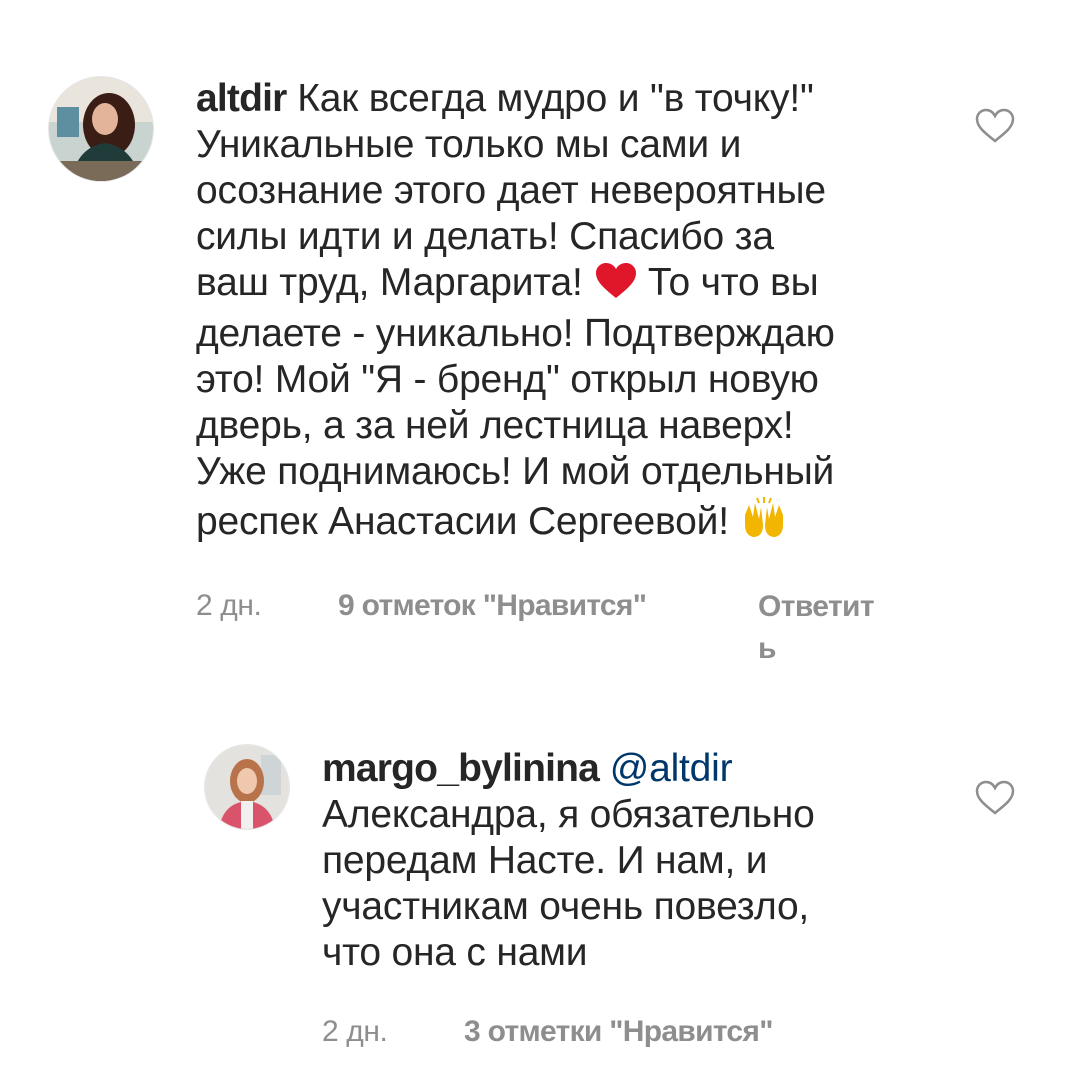  Describe the element at coordinates (823, 628) in the screenshot. I see `reply-button: Ответить` at that location.